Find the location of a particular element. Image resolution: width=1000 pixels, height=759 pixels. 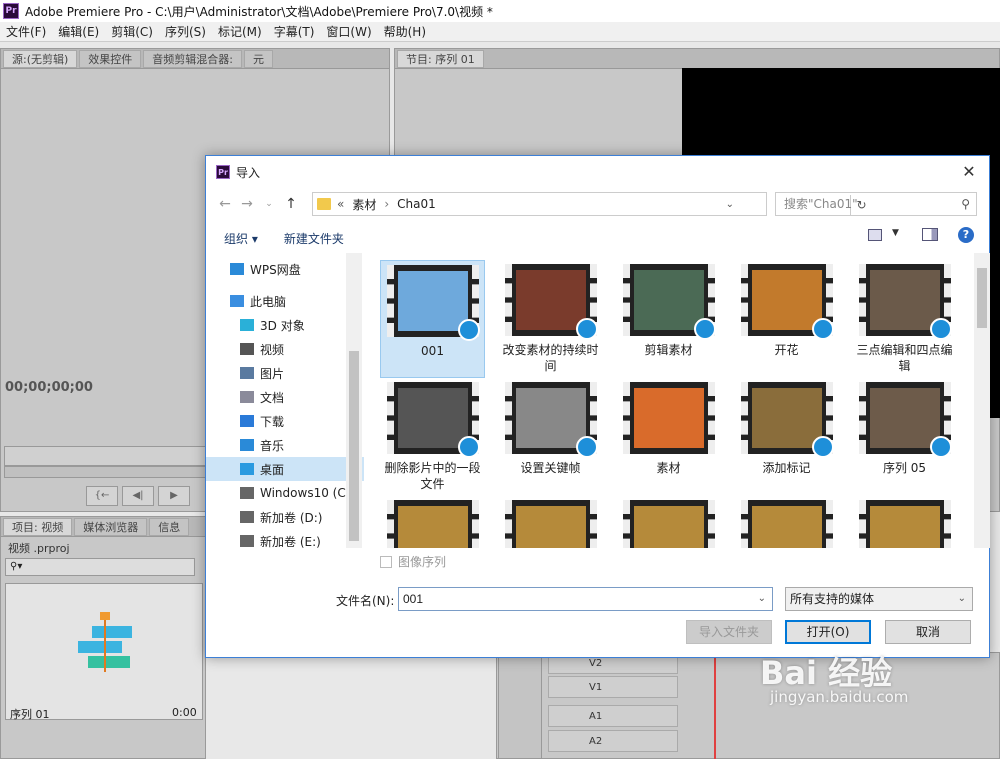

nav-item: WPS网盘 is located at coordinates (285, 269).